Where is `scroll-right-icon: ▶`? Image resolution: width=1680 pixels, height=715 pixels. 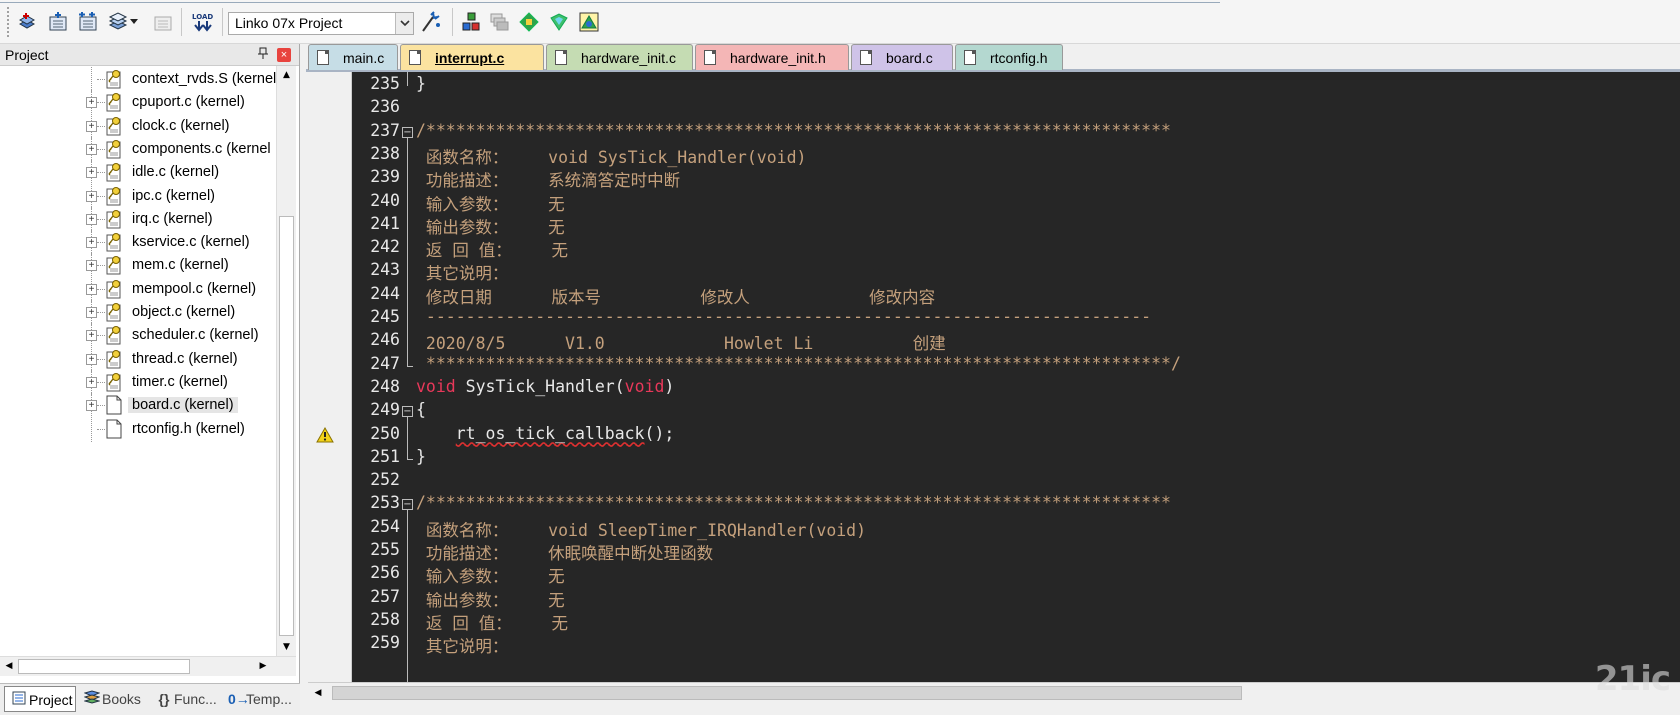
scroll-right-icon: ▶ is located at coordinates (263, 666).